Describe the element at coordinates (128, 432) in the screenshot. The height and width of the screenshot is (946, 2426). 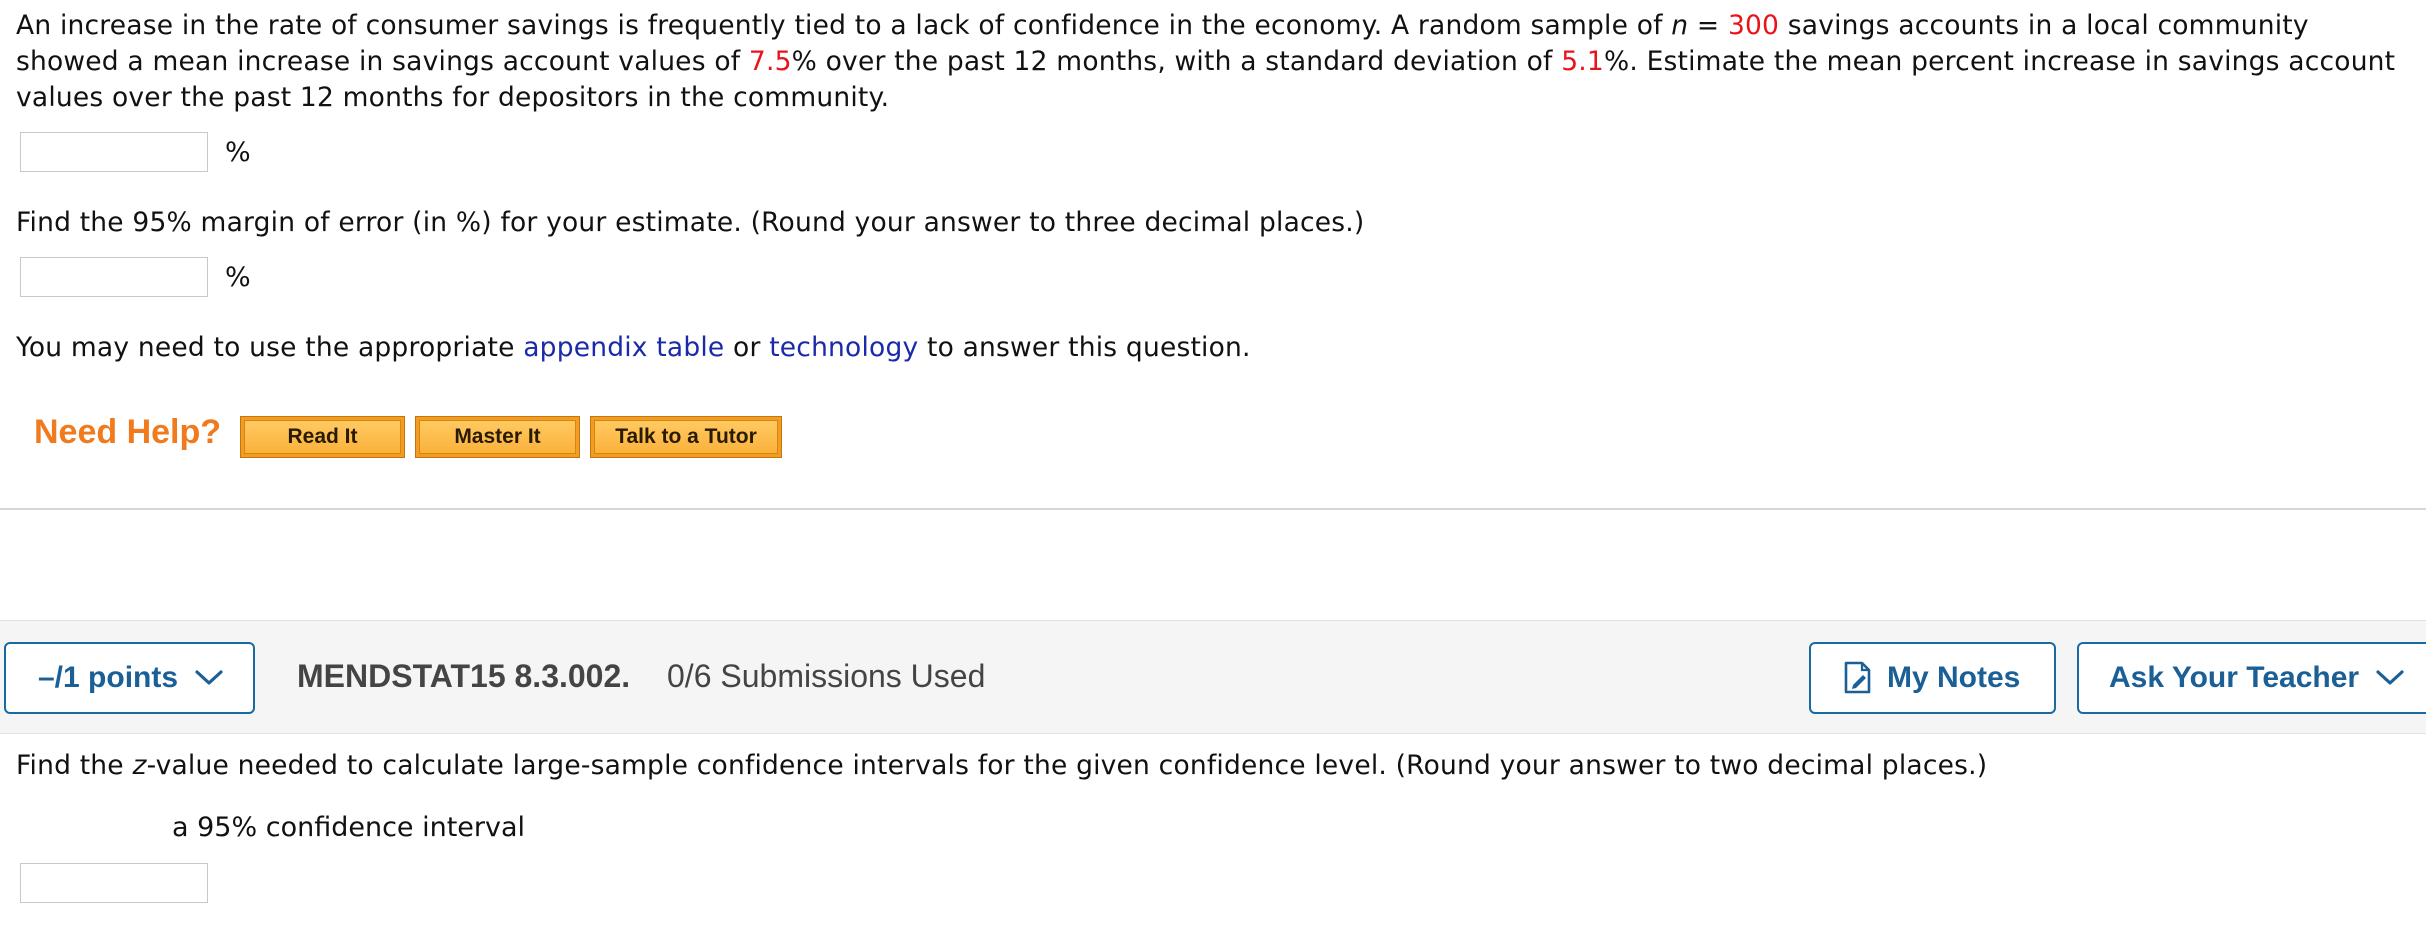
I see `need-help-label: Need Help?` at that location.